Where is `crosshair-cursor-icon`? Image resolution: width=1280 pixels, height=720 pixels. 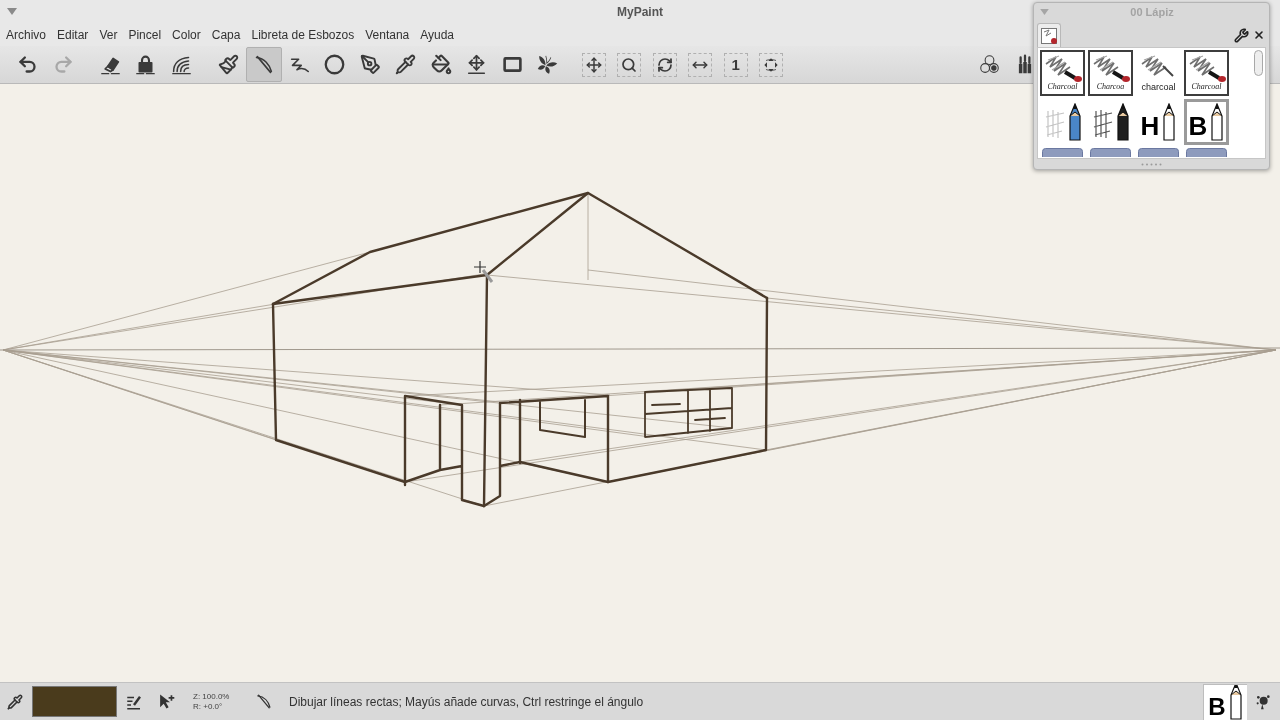
crosshair-cursor-icon is located at coordinates (483, 271).